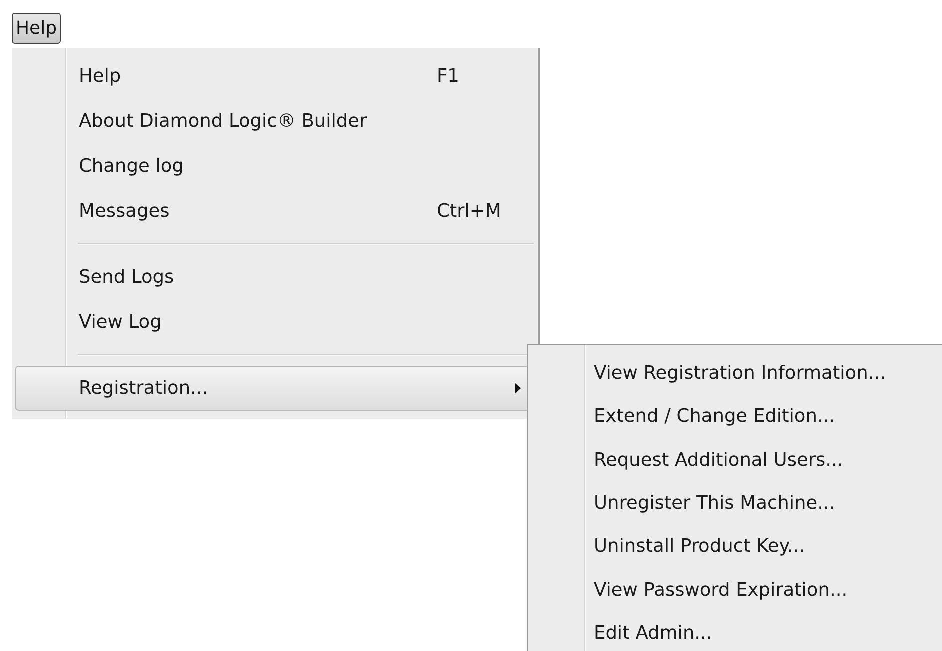 The width and height of the screenshot is (942, 651). What do you see at coordinates (274, 211) in the screenshot?
I see `menu-item: Messages Ctrl+M` at bounding box center [274, 211].